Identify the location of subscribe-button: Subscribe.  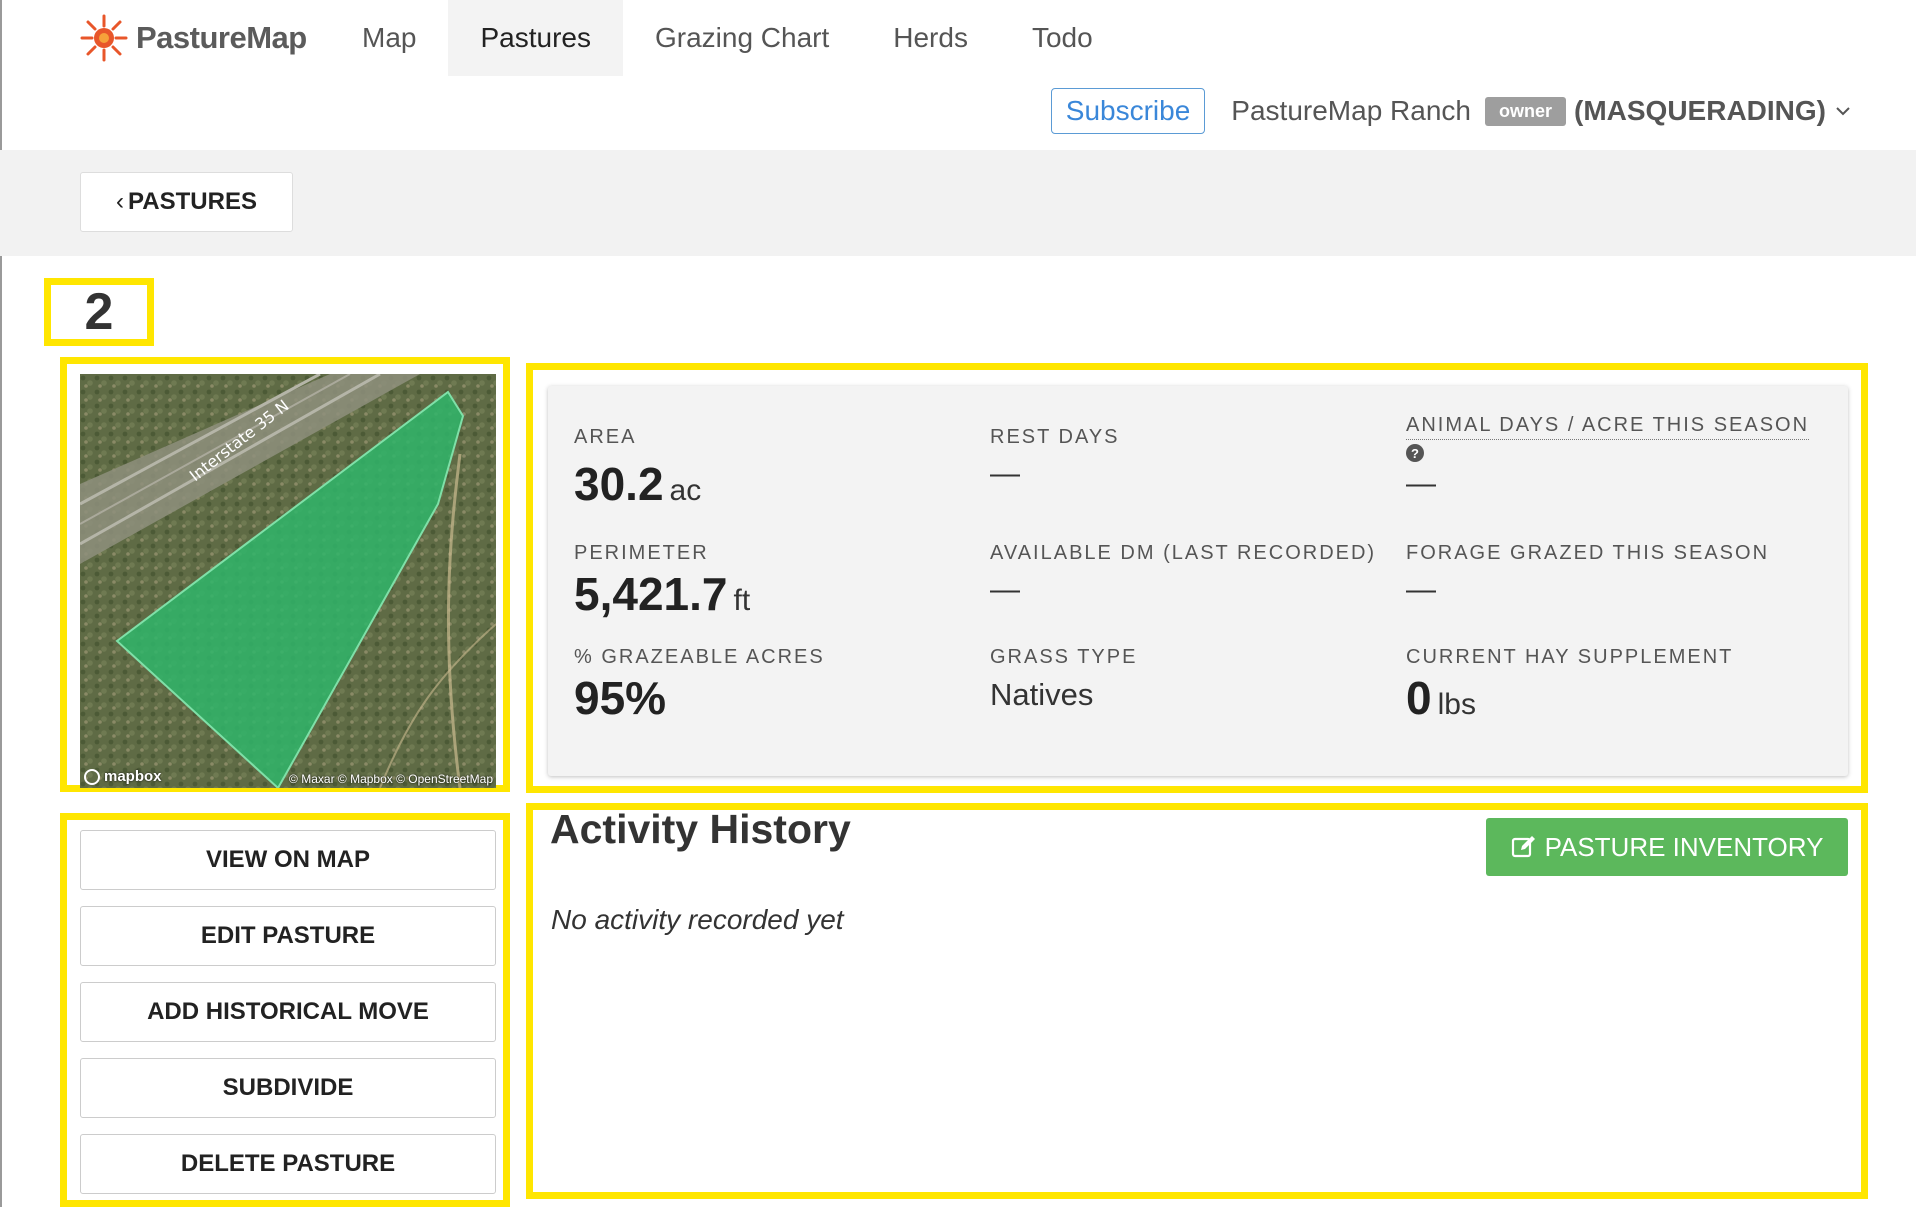
(1128, 111).